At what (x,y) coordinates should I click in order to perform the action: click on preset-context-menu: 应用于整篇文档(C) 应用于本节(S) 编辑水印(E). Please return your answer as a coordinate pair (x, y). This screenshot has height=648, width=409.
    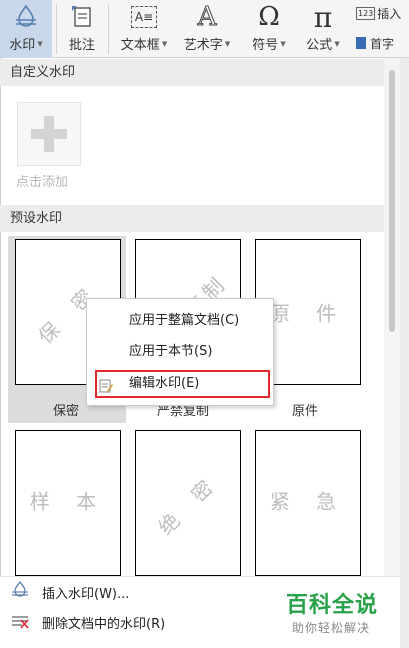
    Looking at the image, I should click on (180, 352).